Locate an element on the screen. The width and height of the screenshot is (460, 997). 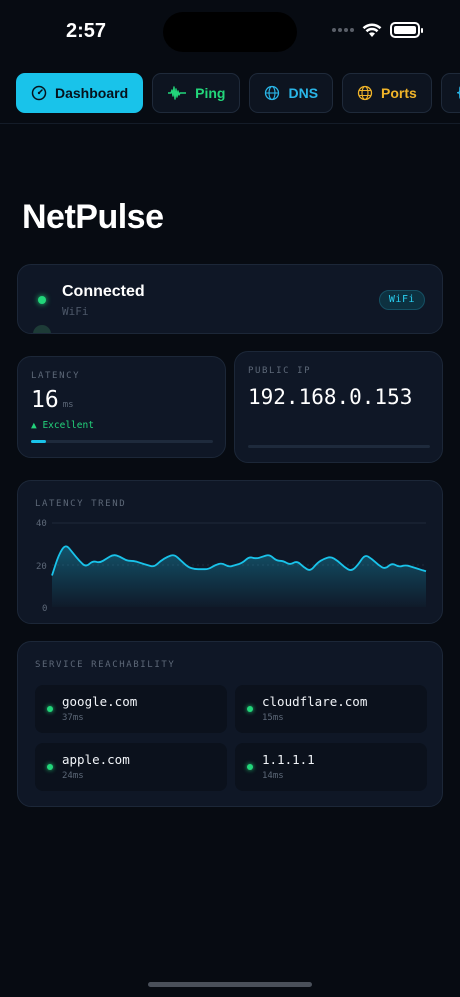
network-globe-icon is located at coordinates (365, 93).